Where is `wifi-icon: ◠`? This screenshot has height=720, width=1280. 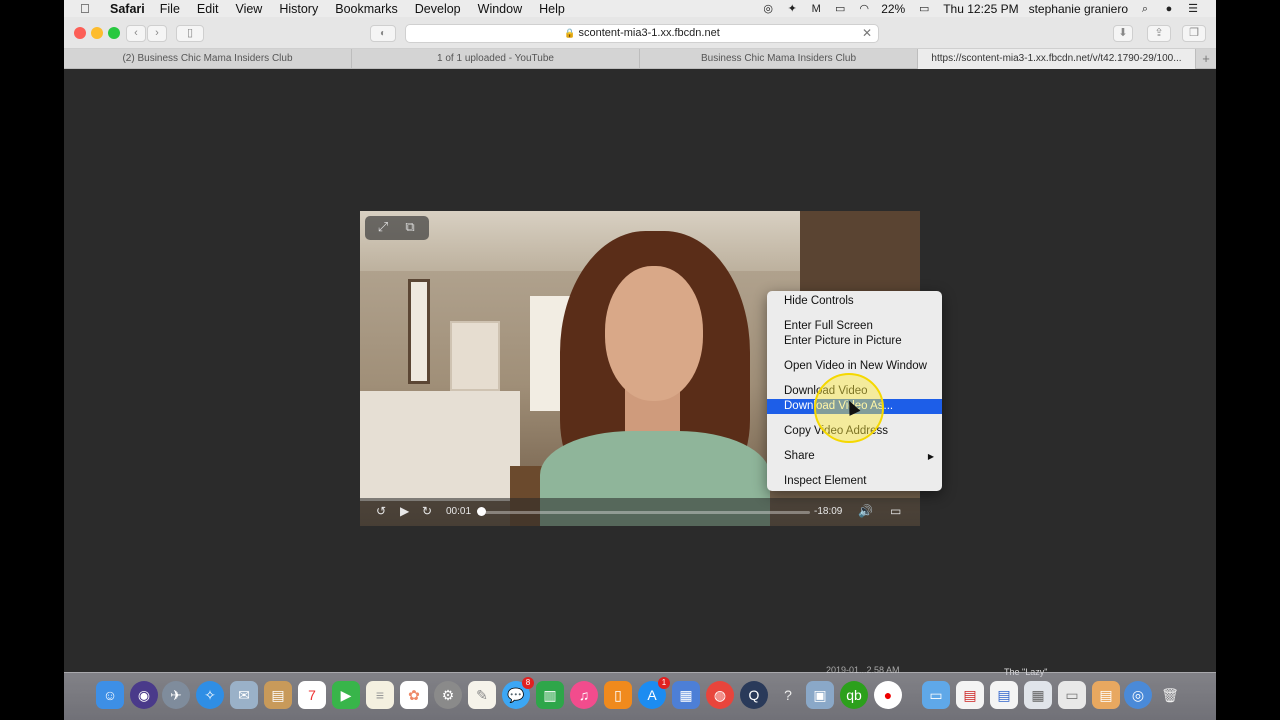 wifi-icon: ◠ is located at coordinates (864, 9).